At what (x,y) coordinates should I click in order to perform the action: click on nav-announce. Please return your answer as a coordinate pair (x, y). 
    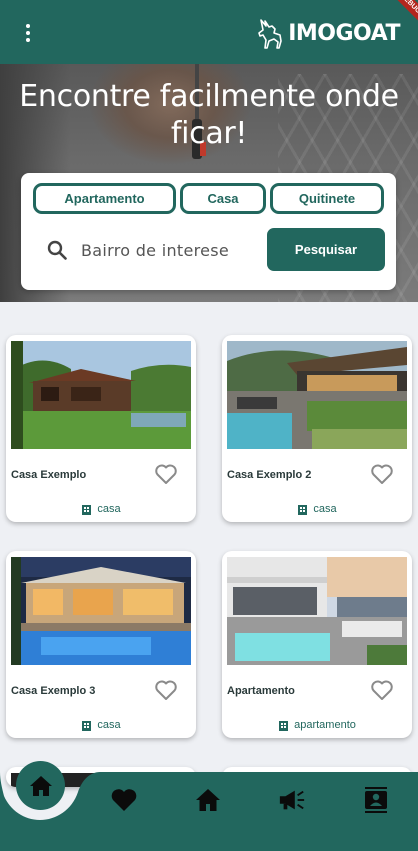
    Looking at the image, I should click on (292, 800).